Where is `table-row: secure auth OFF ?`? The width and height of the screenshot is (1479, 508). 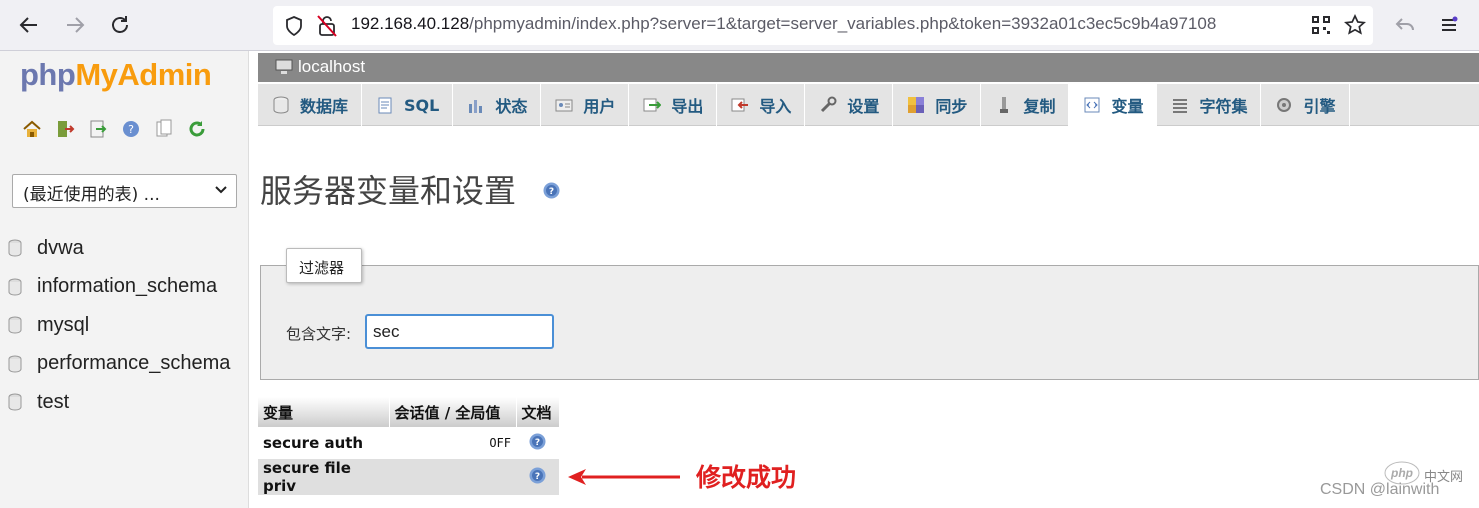 table-row: secure auth OFF ? is located at coordinates (408, 443).